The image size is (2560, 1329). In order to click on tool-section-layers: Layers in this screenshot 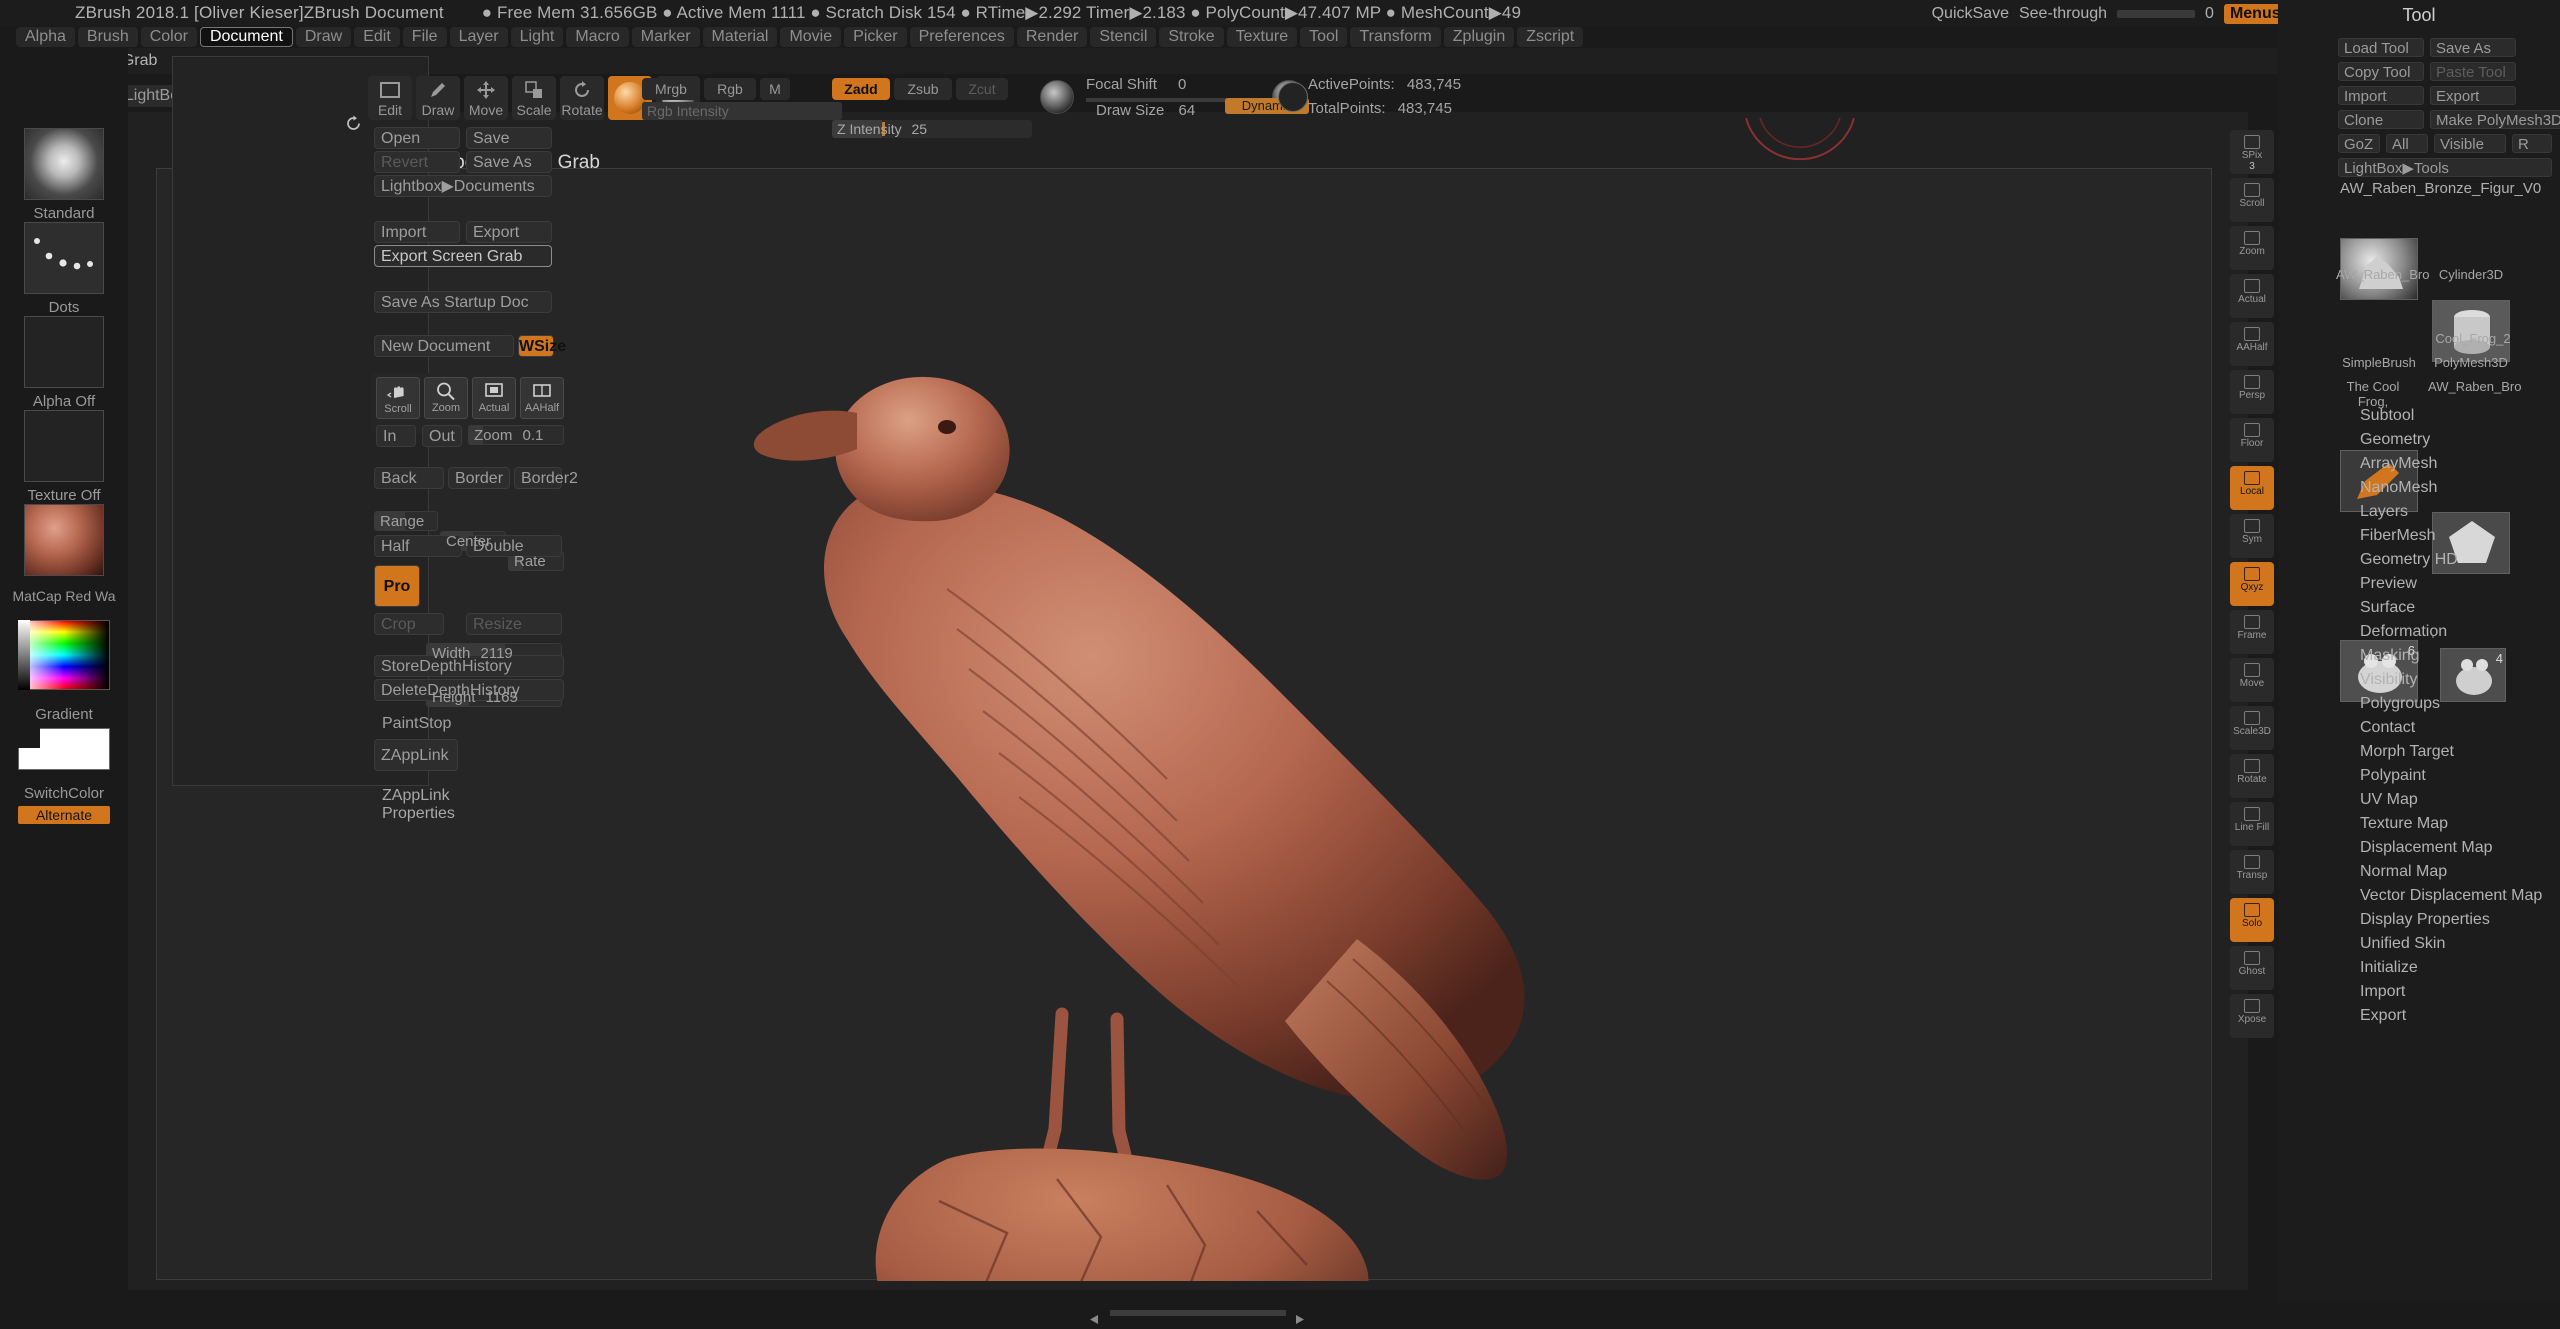, I will do `click(2448, 512)`.